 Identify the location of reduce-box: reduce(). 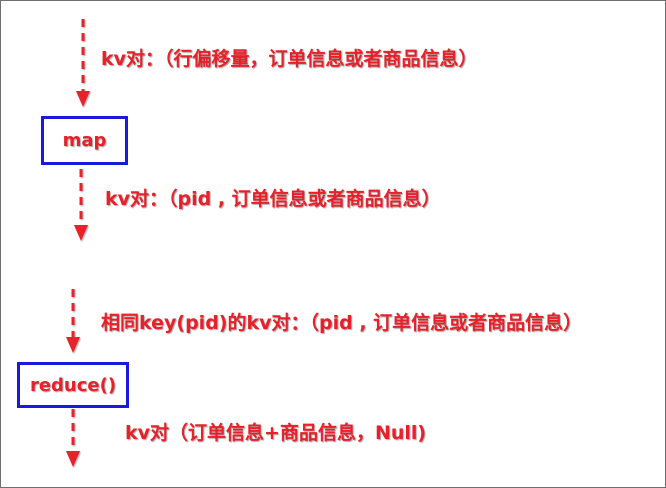
(73, 385).